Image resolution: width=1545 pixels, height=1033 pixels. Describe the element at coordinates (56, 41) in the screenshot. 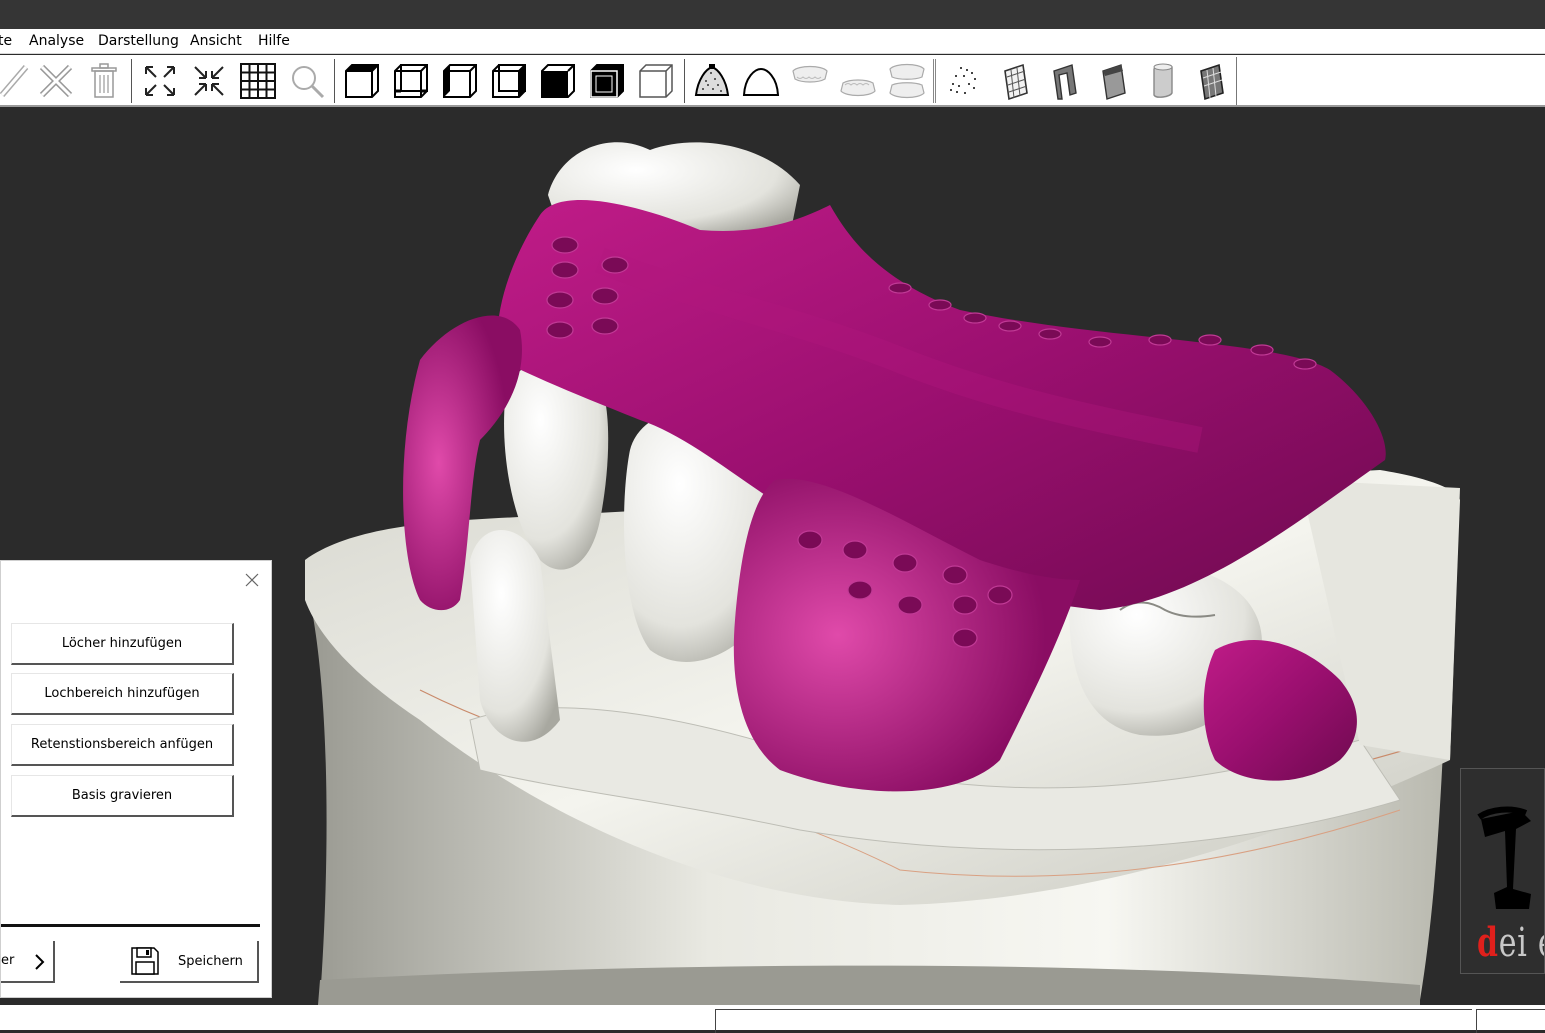

I see `menu-analyse: Analyse` at that location.